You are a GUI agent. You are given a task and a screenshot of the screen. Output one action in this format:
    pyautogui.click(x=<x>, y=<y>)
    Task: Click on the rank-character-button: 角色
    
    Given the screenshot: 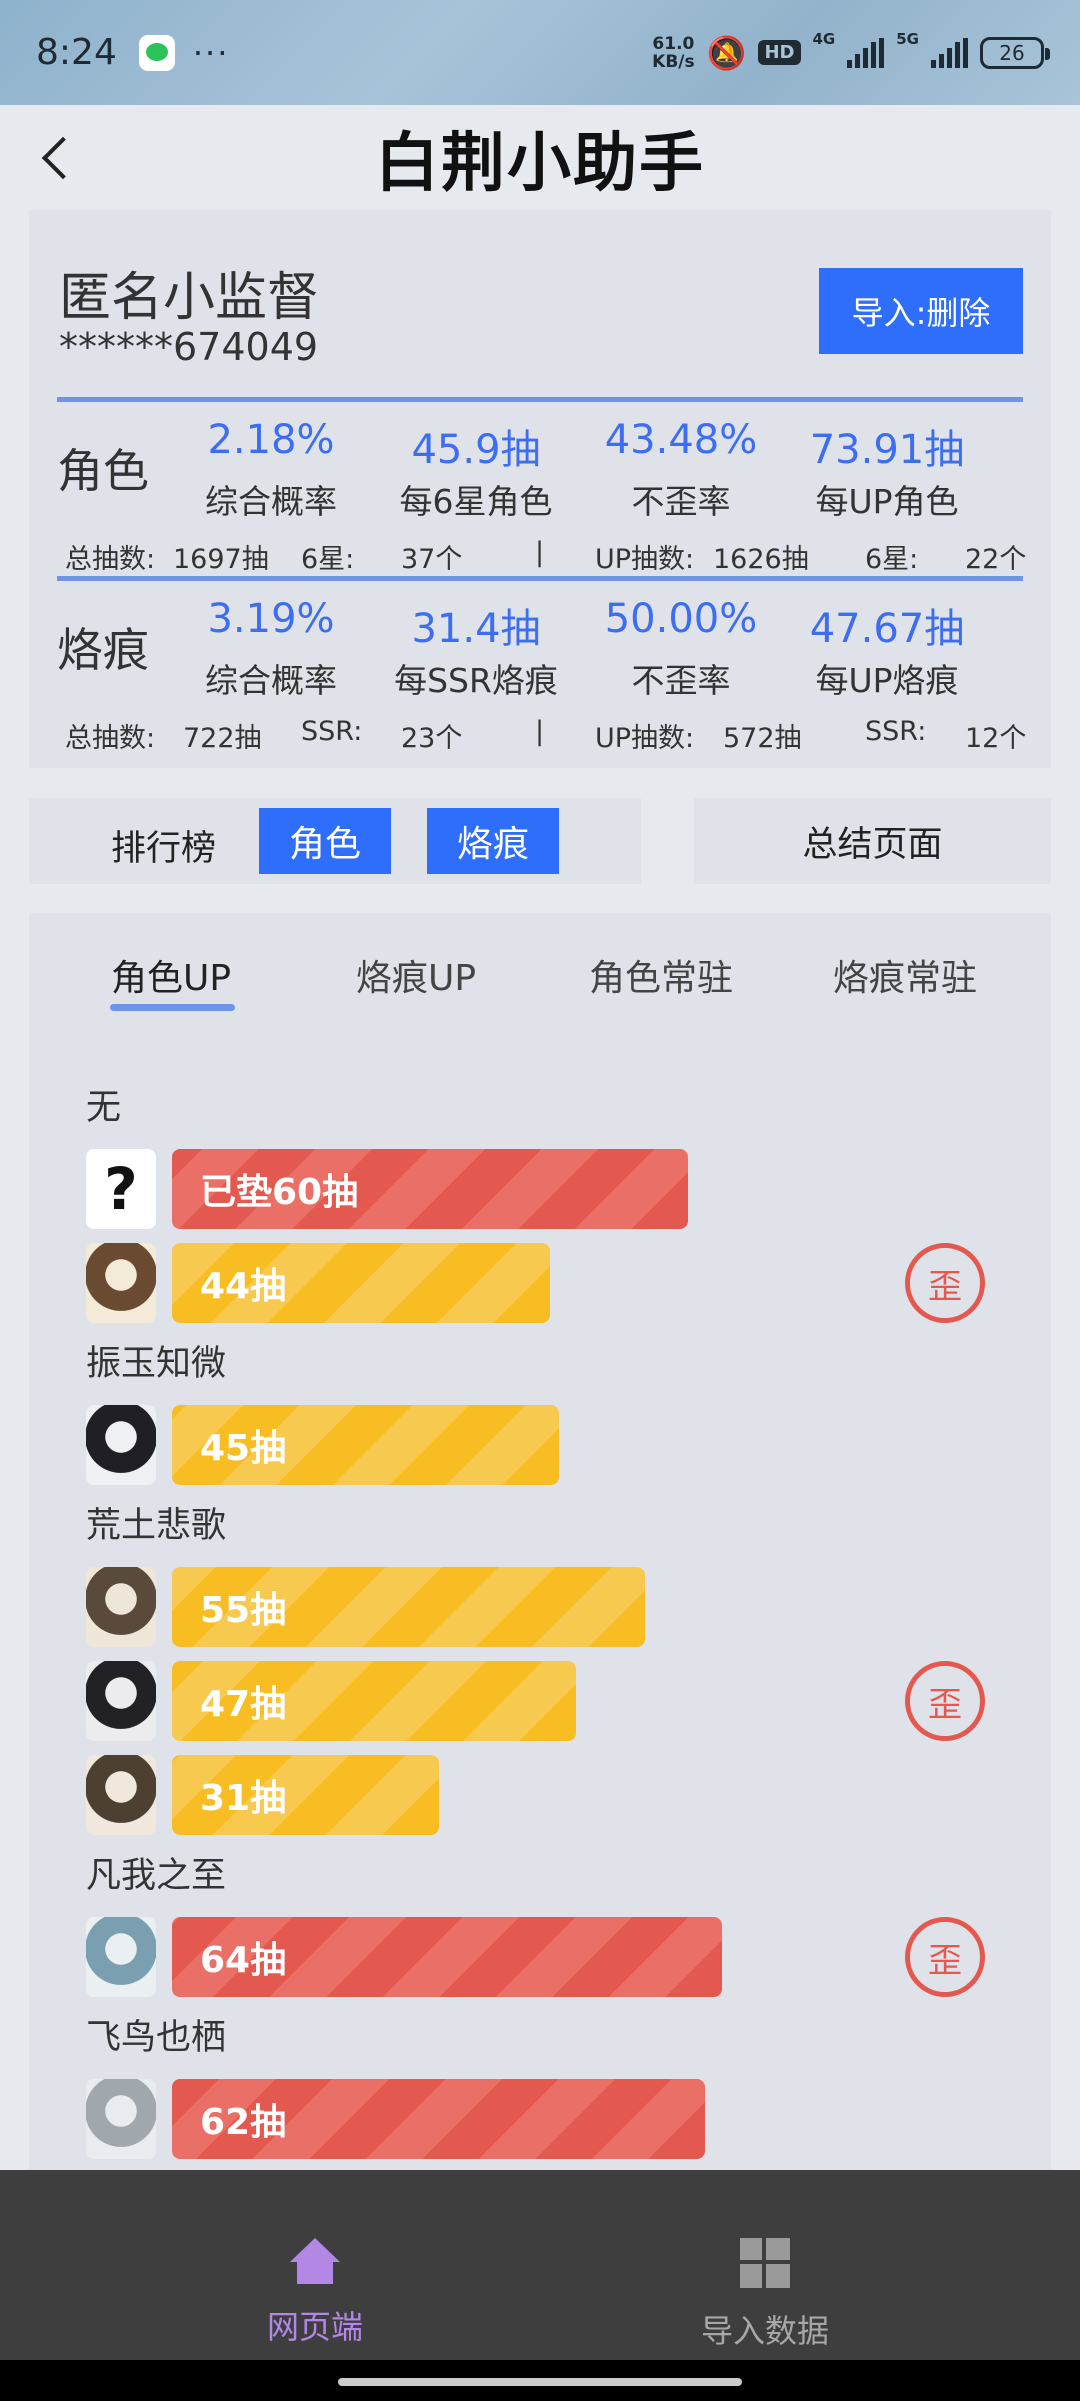 What is the action you would take?
    pyautogui.click(x=325, y=841)
    